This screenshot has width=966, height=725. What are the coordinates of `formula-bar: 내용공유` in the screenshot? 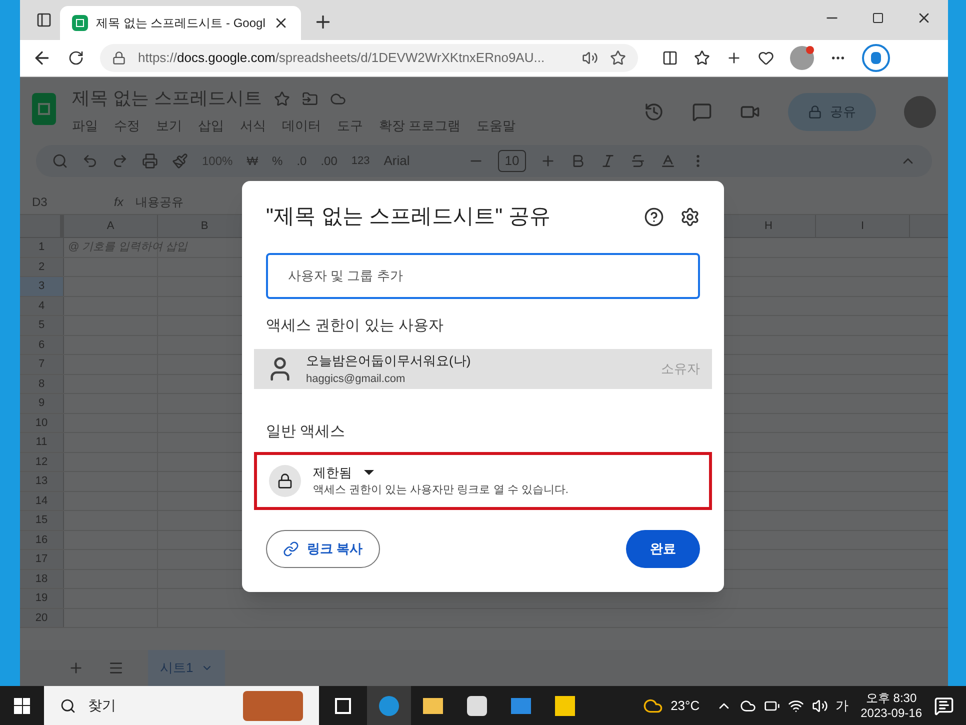 It's located at (159, 201).